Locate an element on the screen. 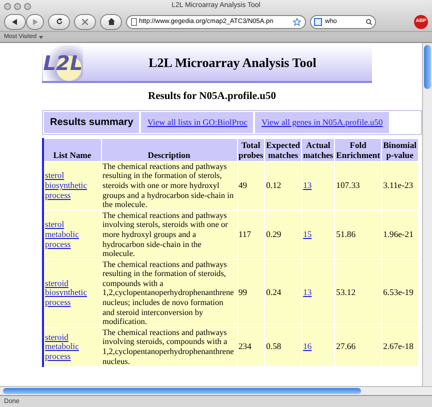 This screenshot has width=432, height=407. horizontal-scrollbar is located at coordinates (216, 390).